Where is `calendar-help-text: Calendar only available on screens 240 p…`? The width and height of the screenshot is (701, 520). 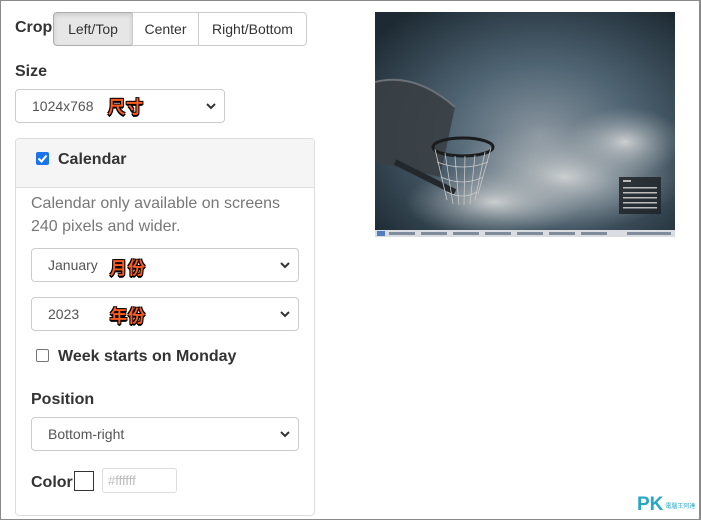
calendar-help-text: Calendar only available on screens 240 p… is located at coordinates (156, 215).